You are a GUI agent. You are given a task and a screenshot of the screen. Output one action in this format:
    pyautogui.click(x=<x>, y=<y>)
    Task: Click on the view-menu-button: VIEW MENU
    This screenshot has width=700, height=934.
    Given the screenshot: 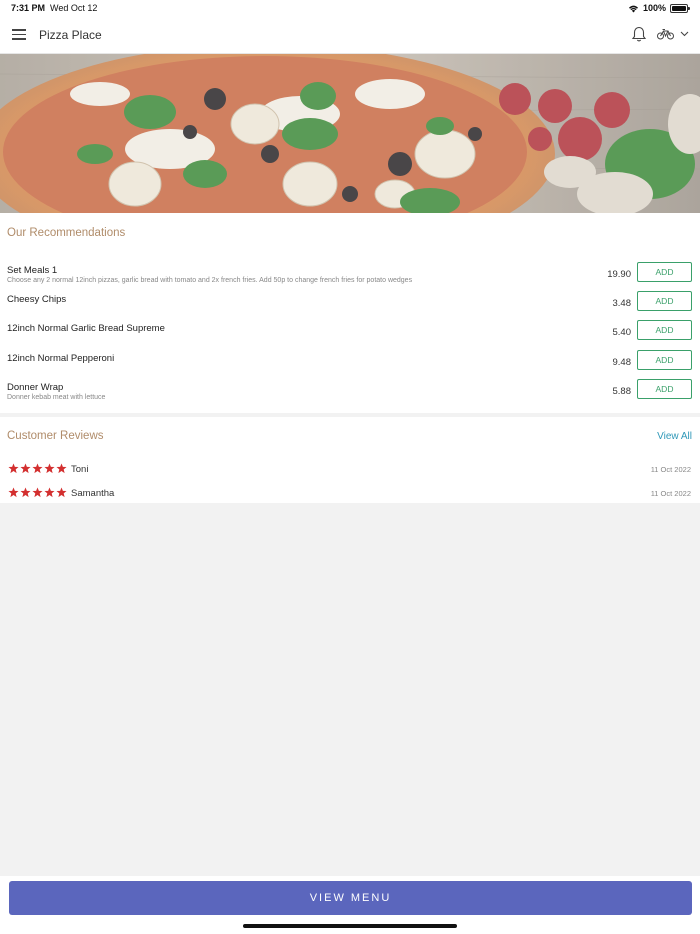 What is the action you would take?
    pyautogui.click(x=350, y=898)
    